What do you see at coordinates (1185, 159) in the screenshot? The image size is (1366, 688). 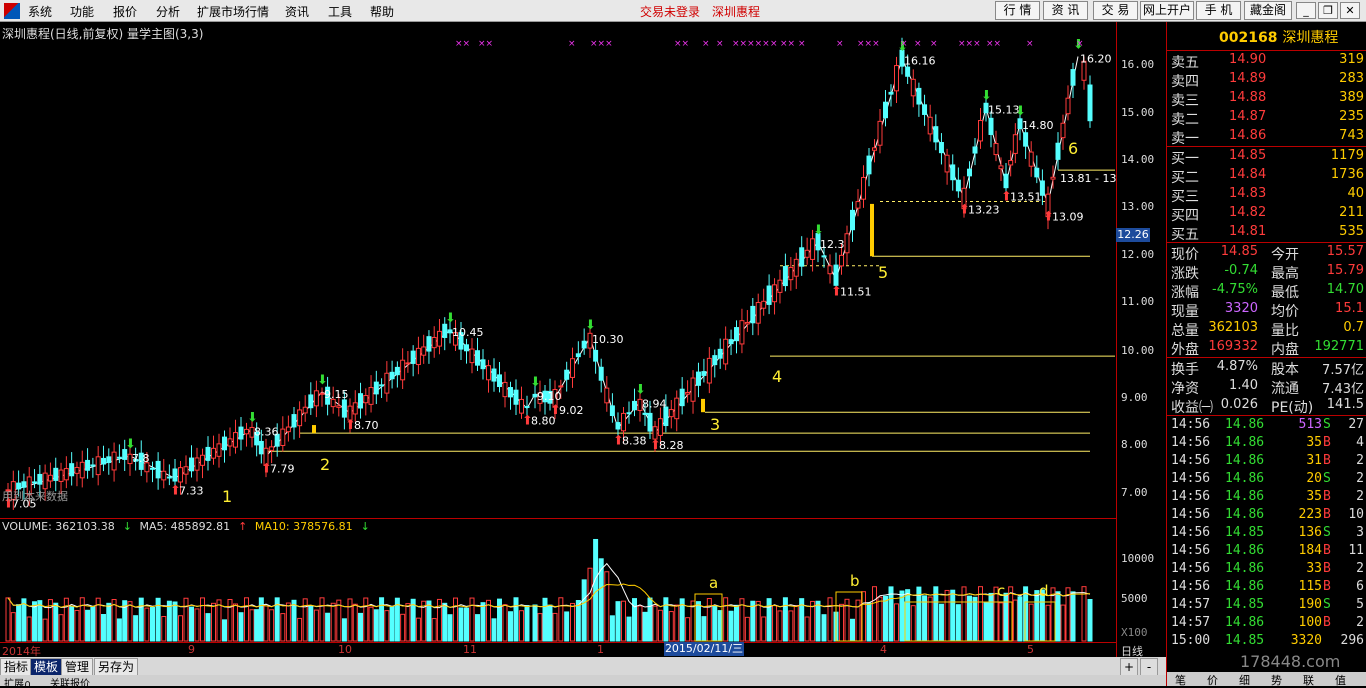 I see `row-label: 买一` at bounding box center [1185, 159].